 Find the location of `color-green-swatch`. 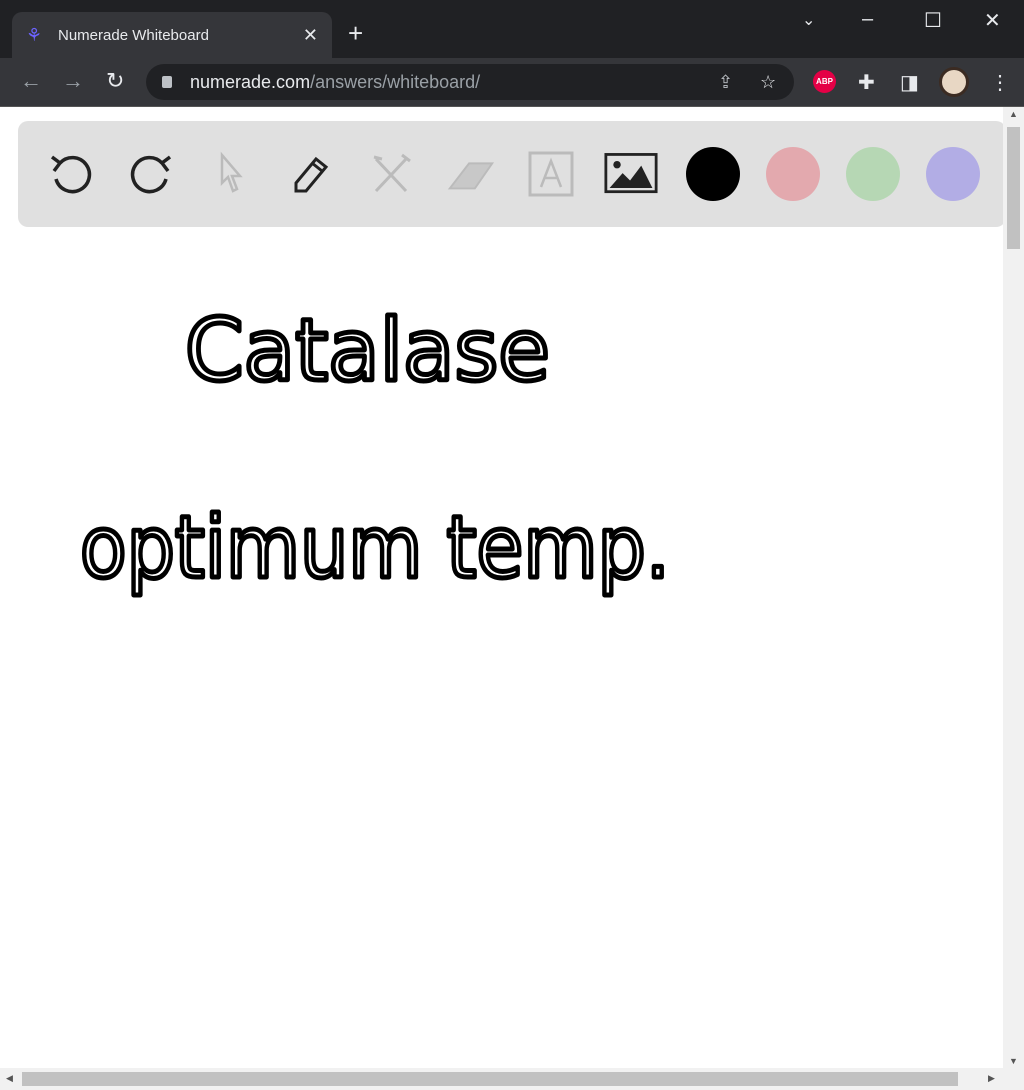

color-green-swatch is located at coordinates (873, 174).